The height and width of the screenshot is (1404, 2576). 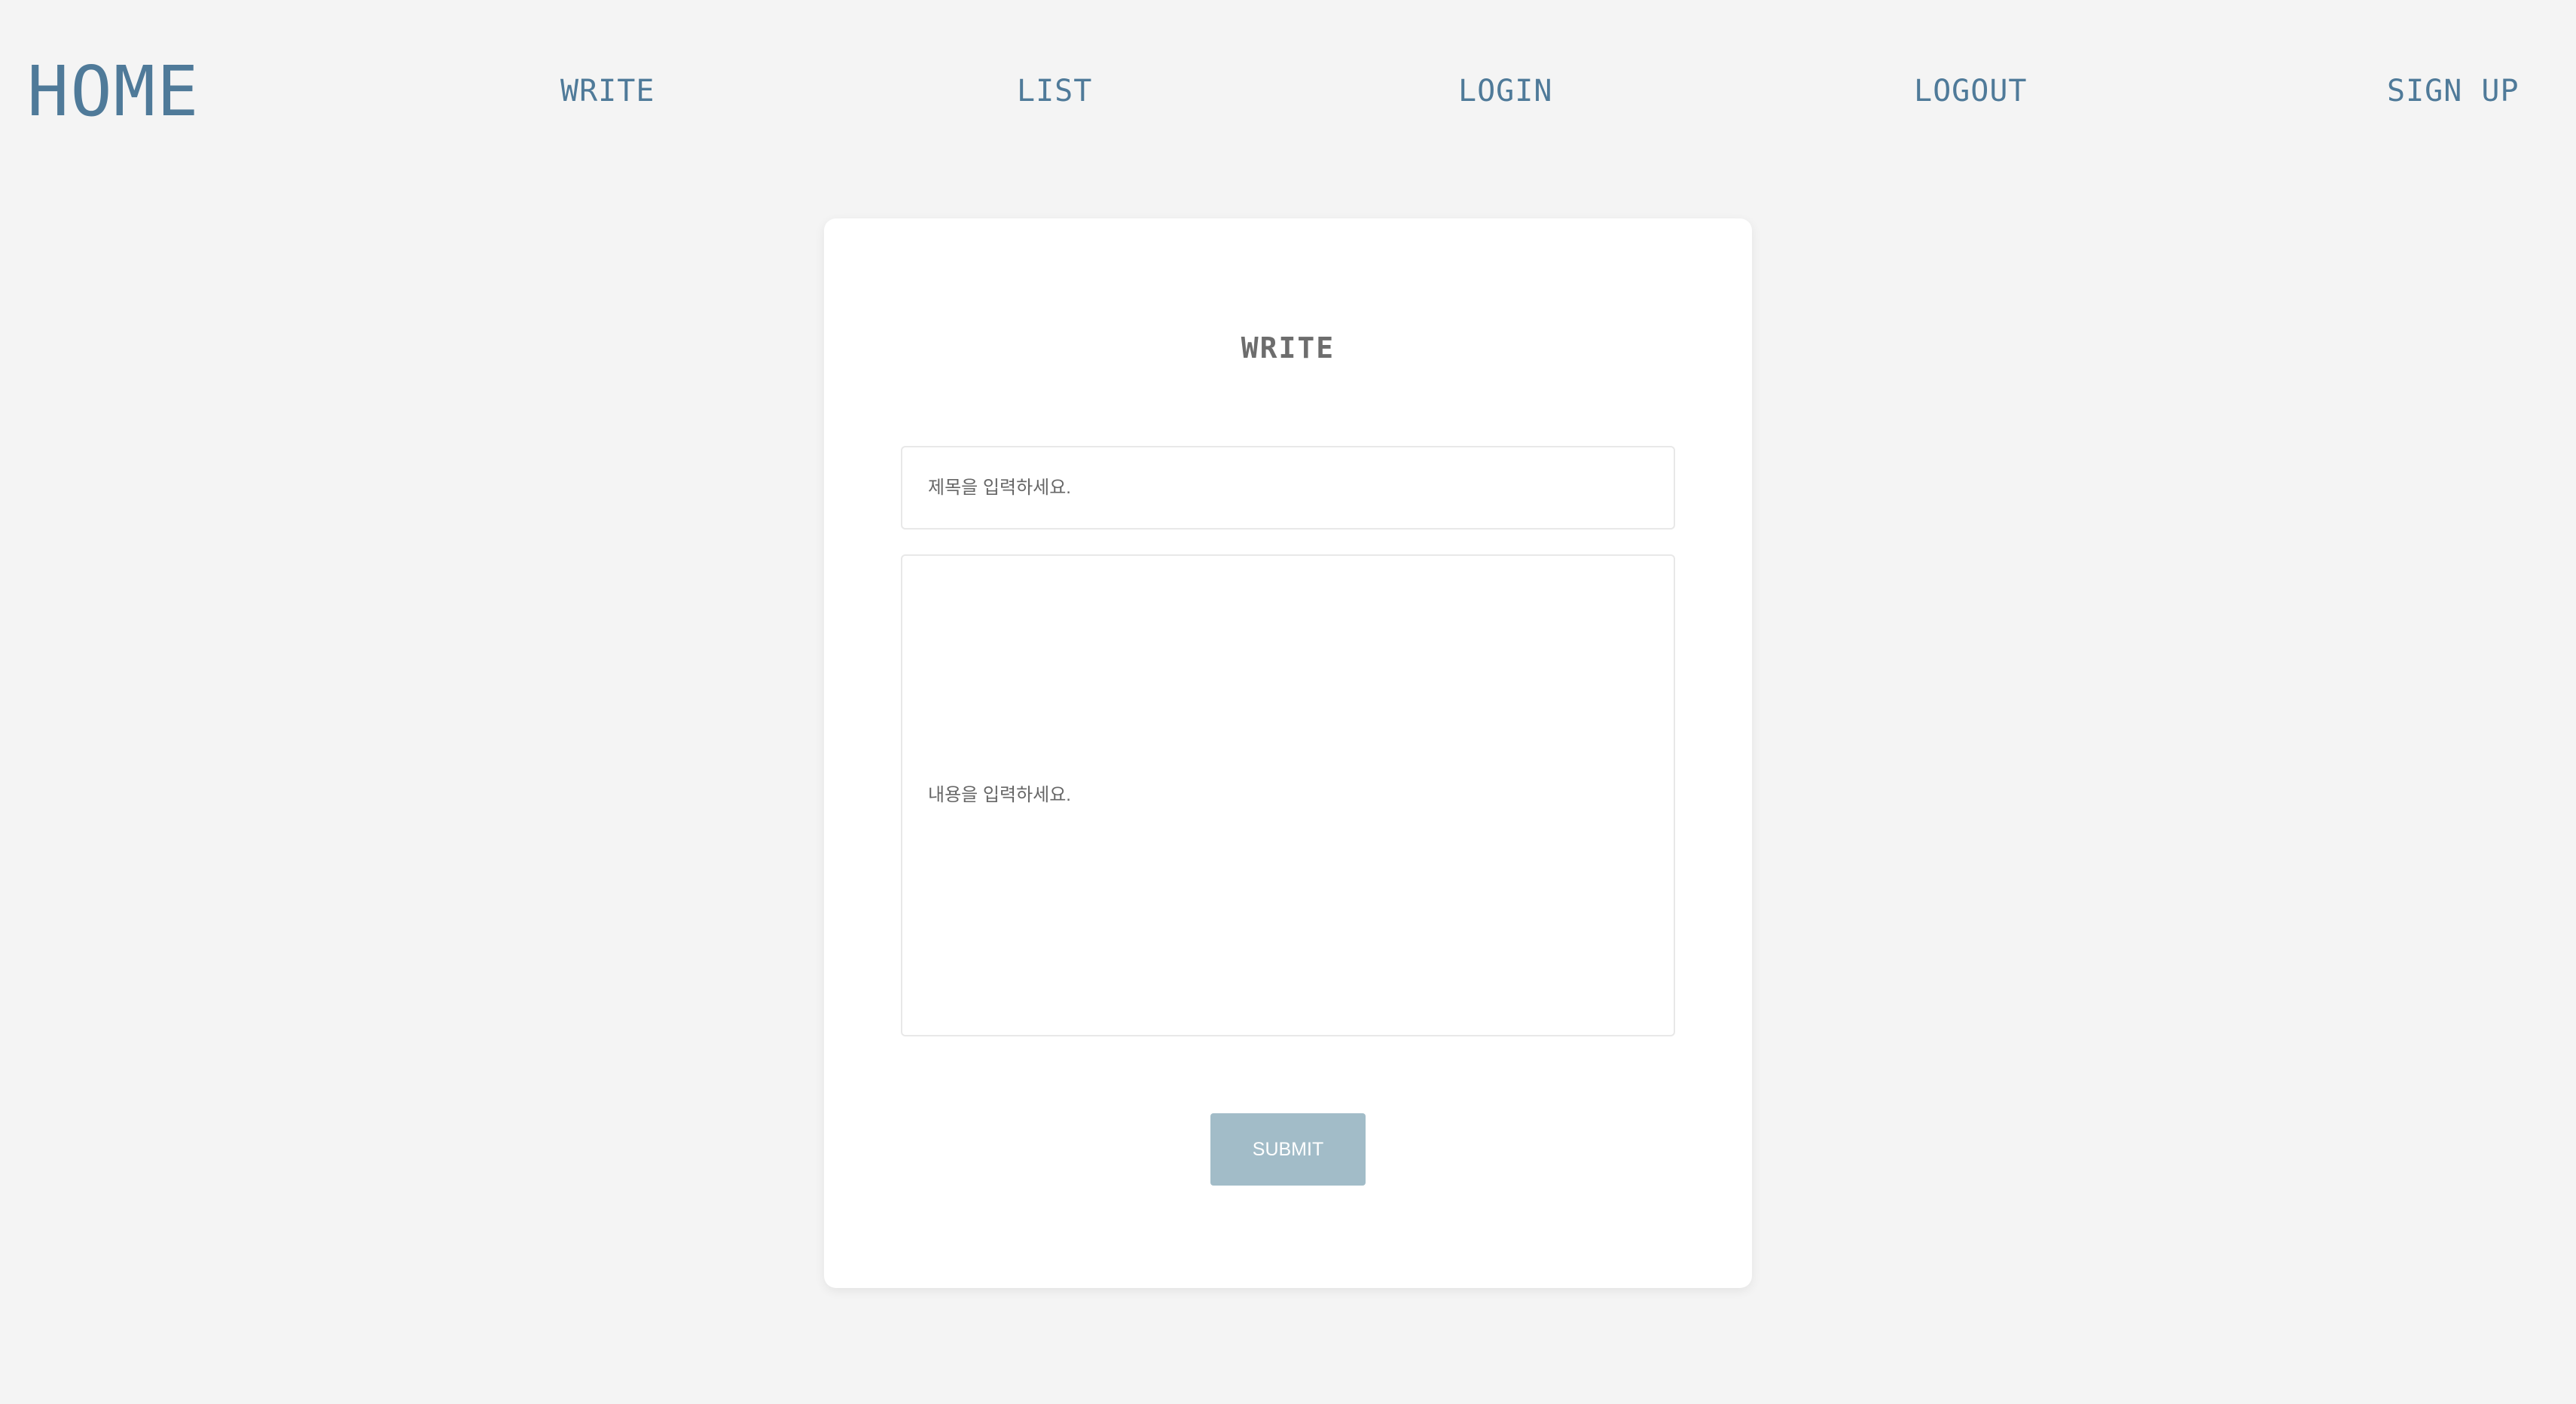 I want to click on nav-write-link: WRITE, so click(x=608, y=91).